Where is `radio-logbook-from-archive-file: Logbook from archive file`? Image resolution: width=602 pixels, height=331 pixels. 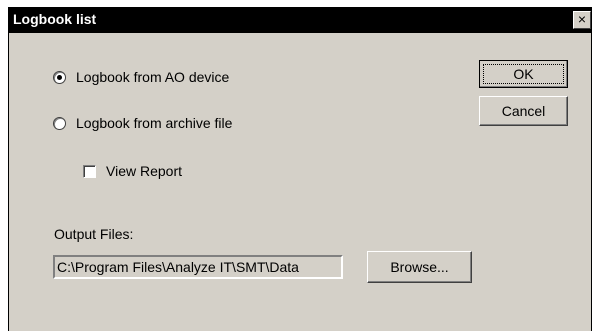 radio-logbook-from-archive-file: Logbook from archive file is located at coordinates (142, 123).